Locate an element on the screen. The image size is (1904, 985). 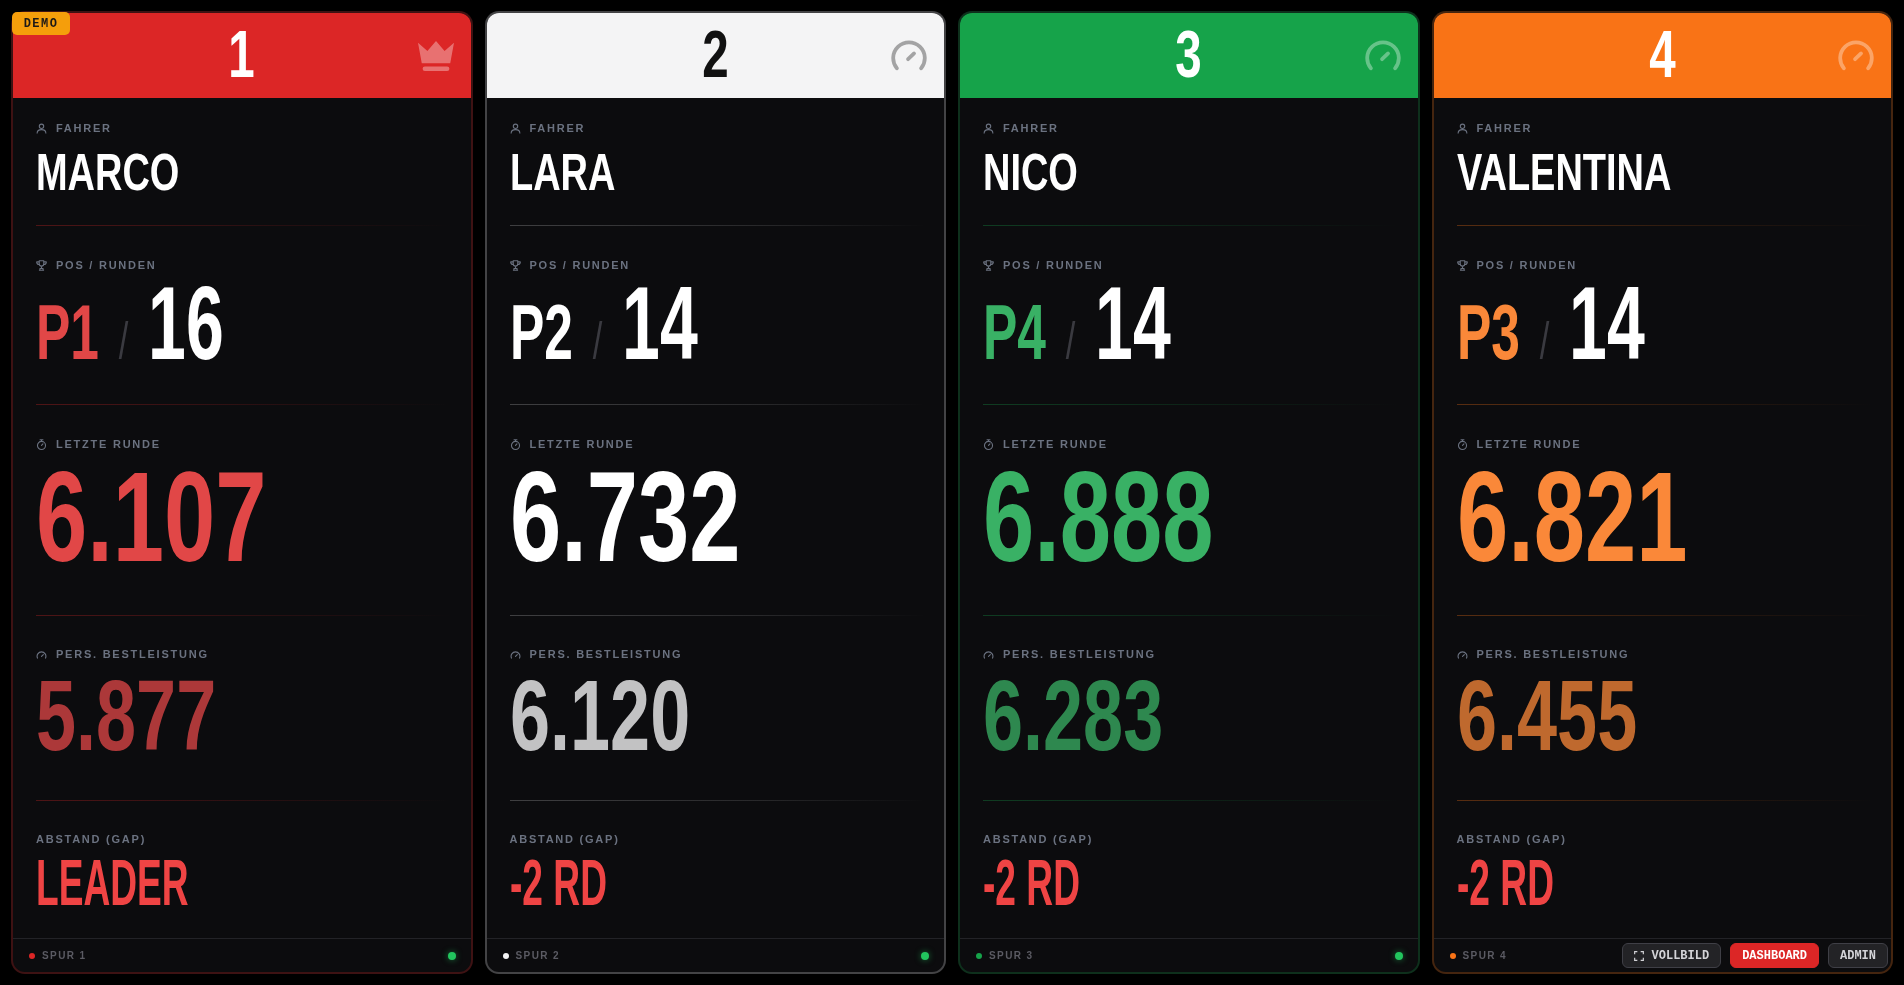
lane-number: 1 is located at coordinates (241, 53).